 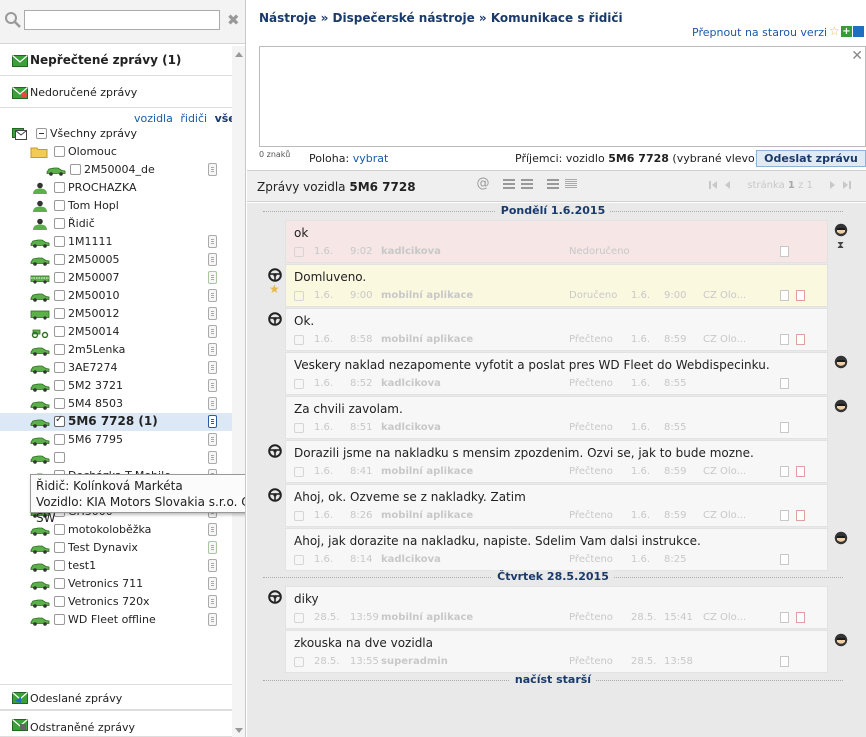 I want to click on folder-deleted: Odstraněné zprávy, so click(x=116, y=723).